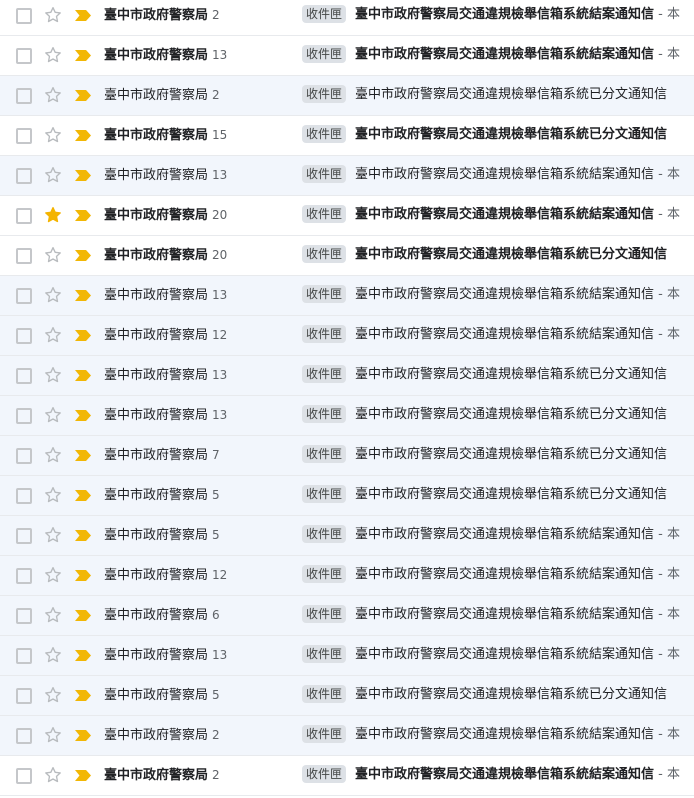 The width and height of the screenshot is (694, 798). I want to click on email-row: 臺中市政府警察局 20 收件匣 臺中市政府警察局交通違規檢舉信箱系統已分文通知信, so click(347, 256).